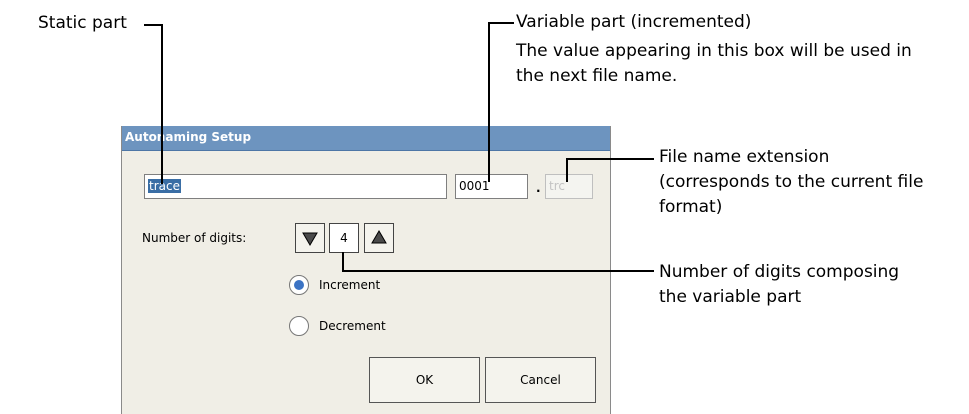  What do you see at coordinates (730, 297) in the screenshot?
I see `callout-digits-desc: the variable part` at bounding box center [730, 297].